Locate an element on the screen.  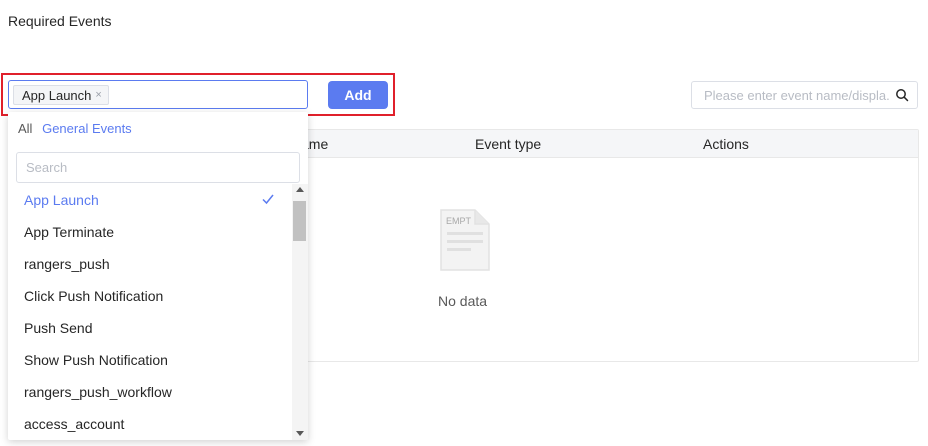
list-item: rangers_push_workflow is located at coordinates (150, 392).